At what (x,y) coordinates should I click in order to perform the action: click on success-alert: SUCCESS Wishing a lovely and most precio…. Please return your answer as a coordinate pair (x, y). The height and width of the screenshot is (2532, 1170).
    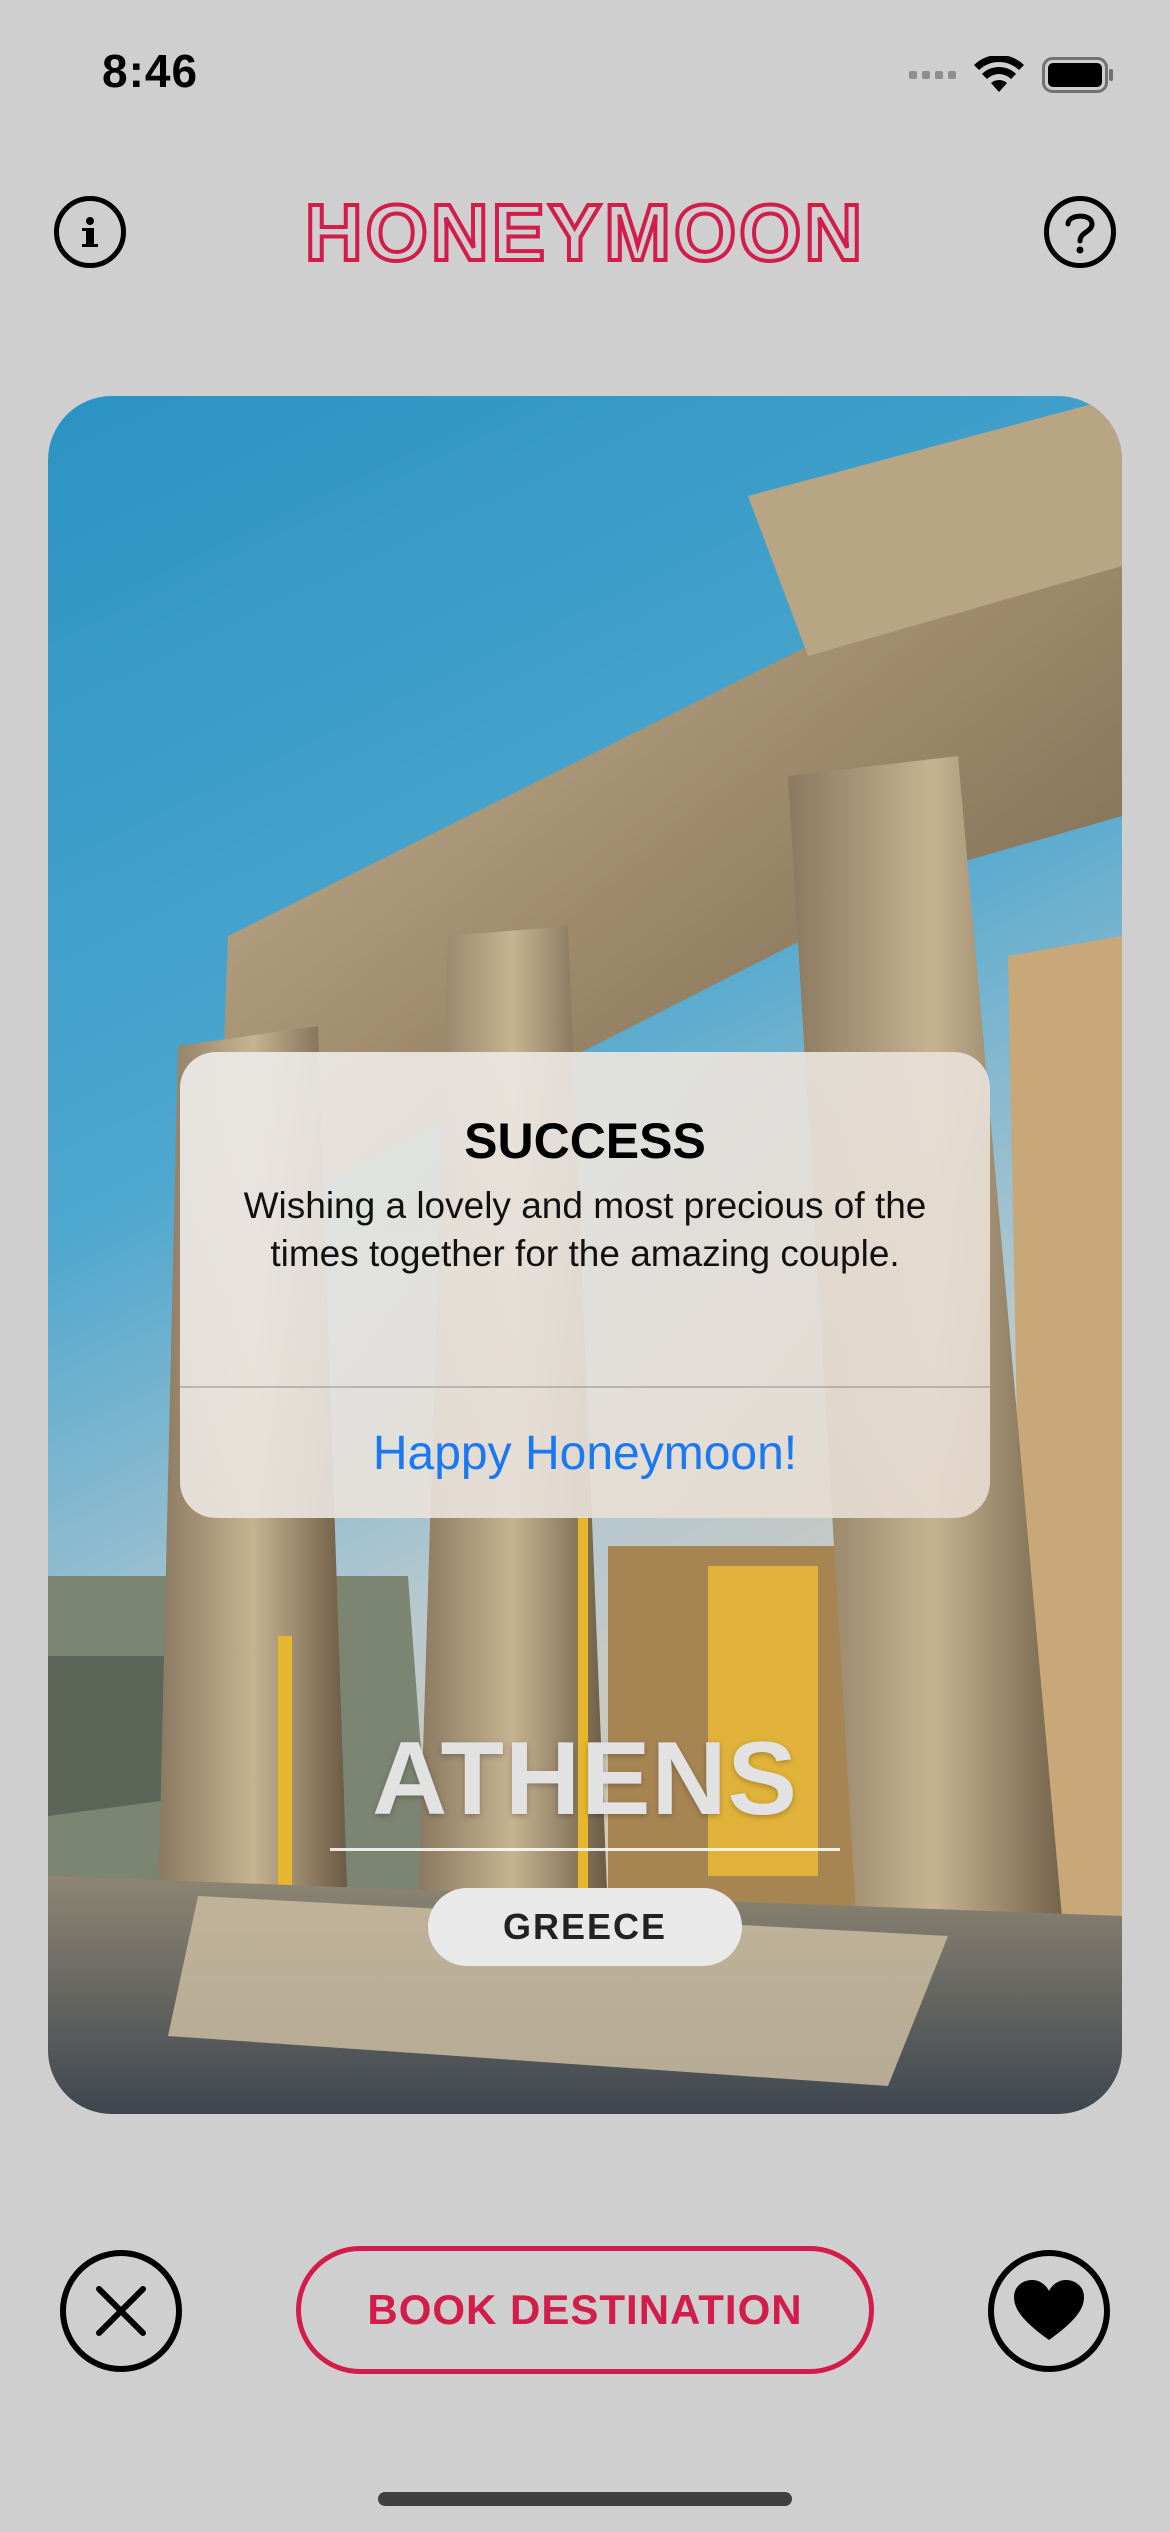
    Looking at the image, I should click on (585, 1285).